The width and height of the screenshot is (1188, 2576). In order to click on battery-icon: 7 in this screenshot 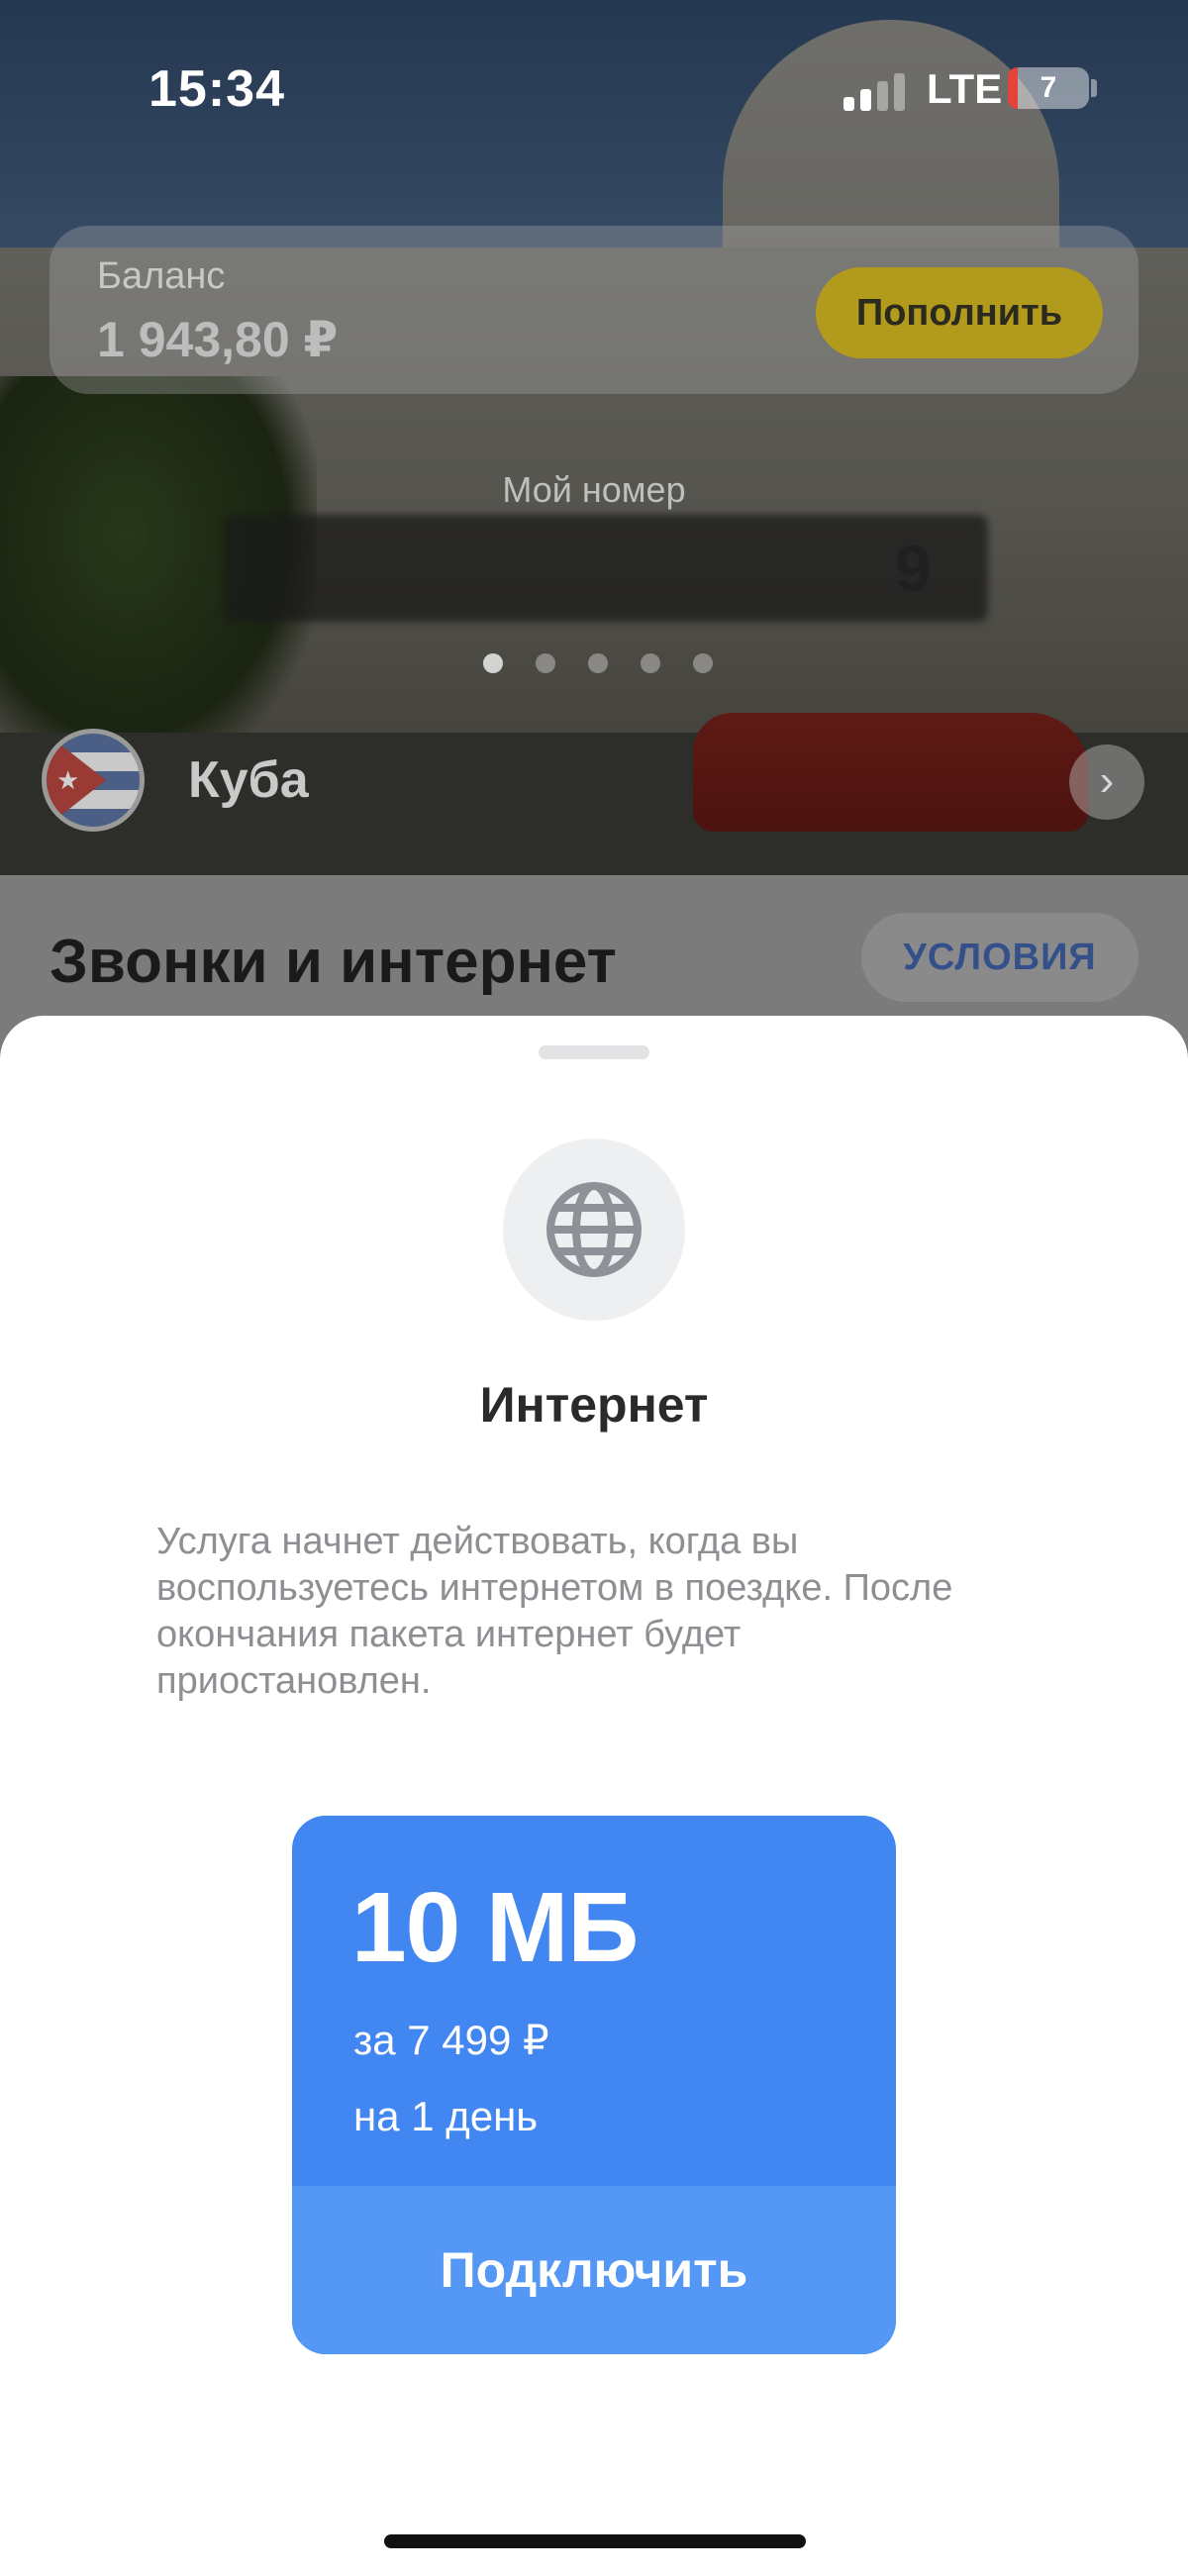, I will do `click(1049, 88)`.